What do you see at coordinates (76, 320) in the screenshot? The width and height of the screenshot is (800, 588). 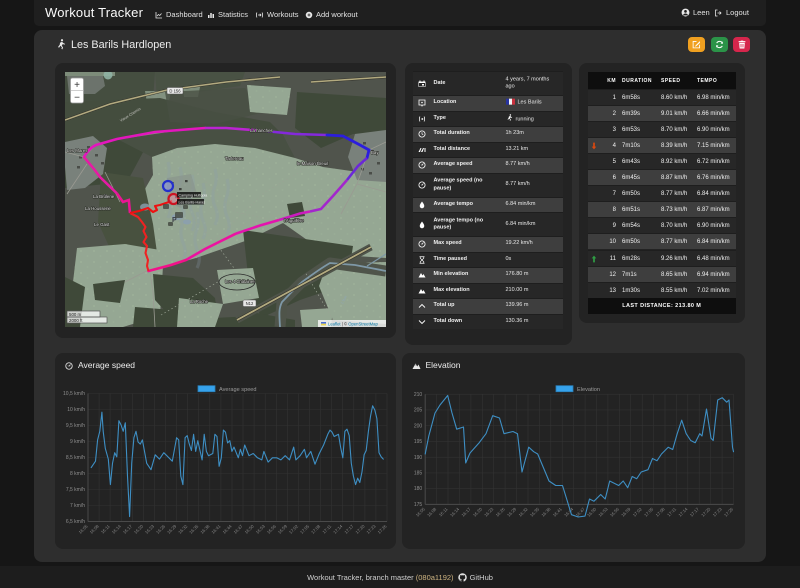 I see `svg-text: 2000 ft` at bounding box center [76, 320].